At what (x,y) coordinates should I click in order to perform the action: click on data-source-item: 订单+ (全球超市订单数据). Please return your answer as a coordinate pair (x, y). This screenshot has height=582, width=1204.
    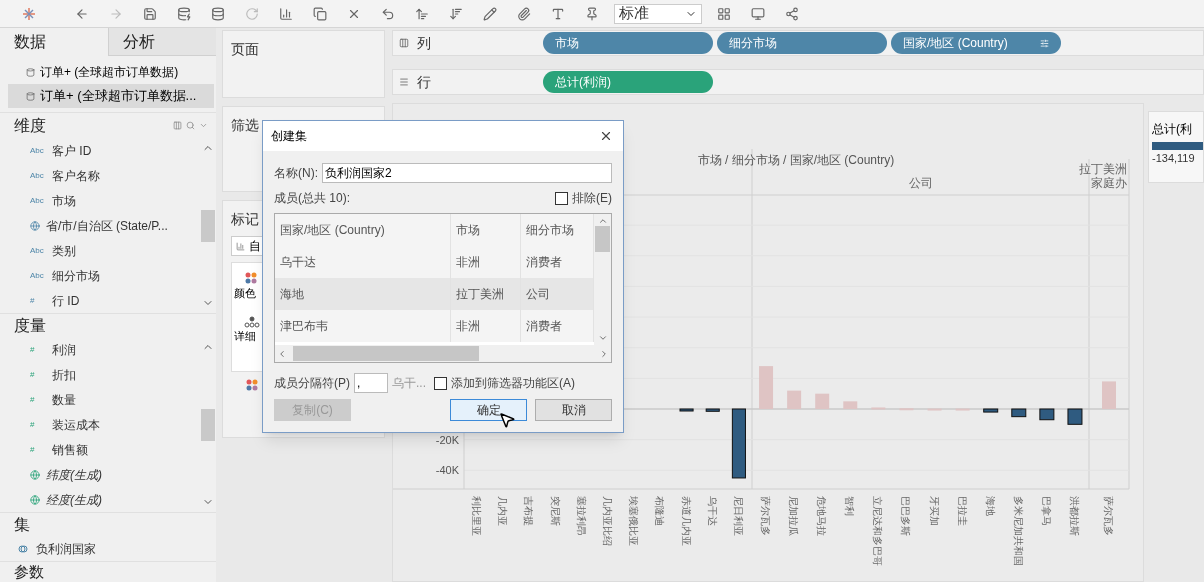
    Looking at the image, I should click on (111, 72).